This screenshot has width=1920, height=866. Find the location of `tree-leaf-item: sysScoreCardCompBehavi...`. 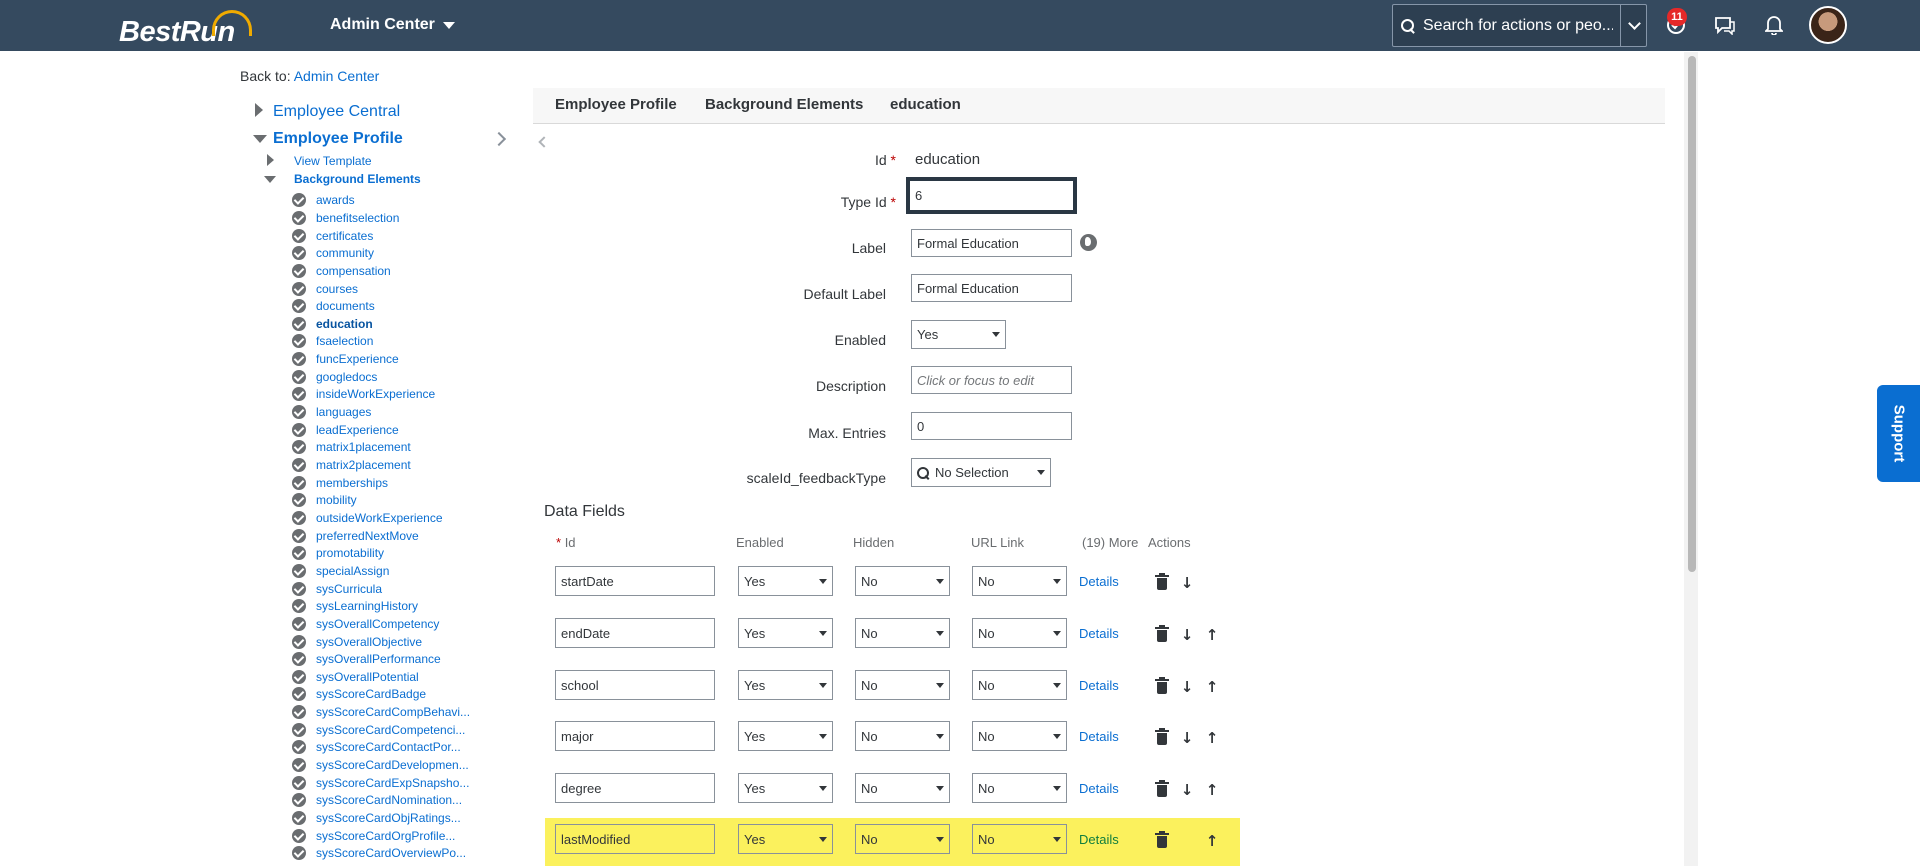

tree-leaf-item: sysScoreCardCompBehavi... is located at coordinates (381, 712).